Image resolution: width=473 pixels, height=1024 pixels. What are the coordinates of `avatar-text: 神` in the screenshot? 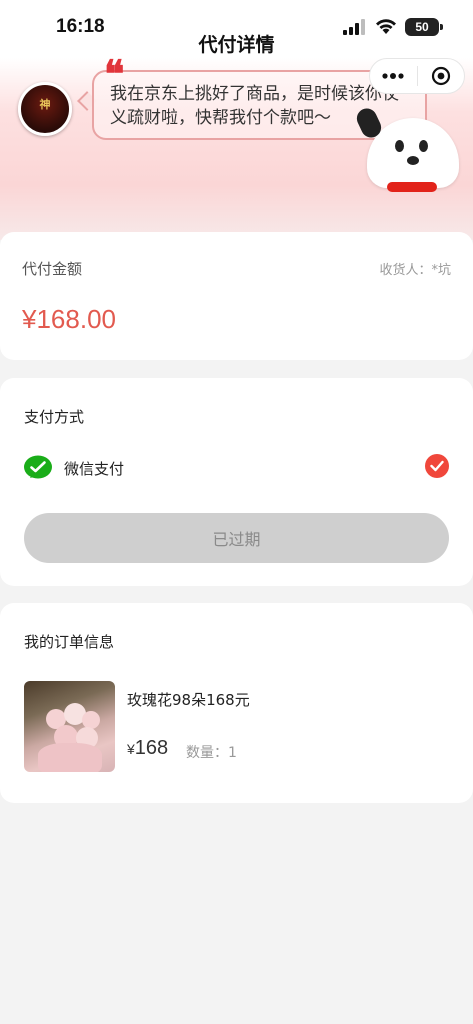 It's located at (45, 104).